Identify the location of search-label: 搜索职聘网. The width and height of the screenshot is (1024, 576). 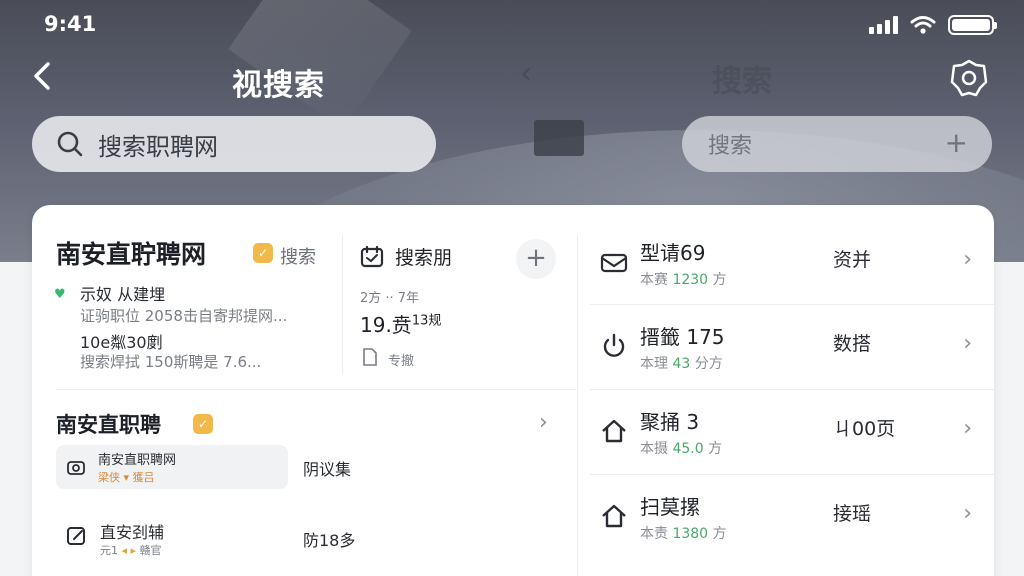
(158, 146).